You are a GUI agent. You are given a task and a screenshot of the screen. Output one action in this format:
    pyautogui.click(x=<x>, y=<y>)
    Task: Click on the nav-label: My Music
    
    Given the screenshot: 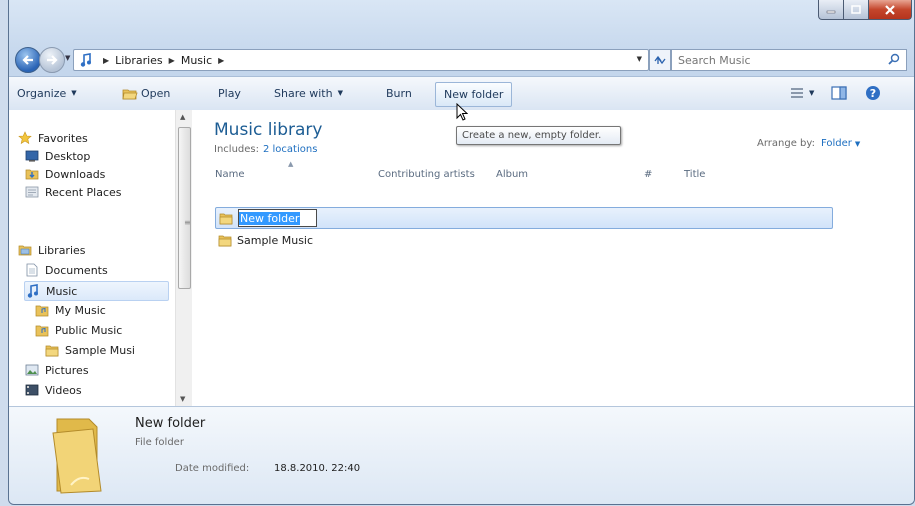 What is the action you would take?
    pyautogui.click(x=80, y=310)
    